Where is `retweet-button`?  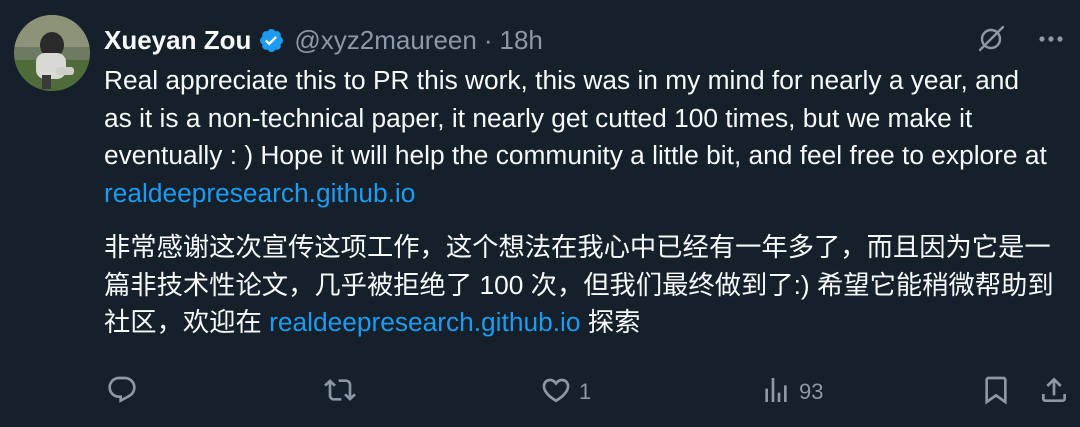
retweet-button is located at coordinates (343, 392).